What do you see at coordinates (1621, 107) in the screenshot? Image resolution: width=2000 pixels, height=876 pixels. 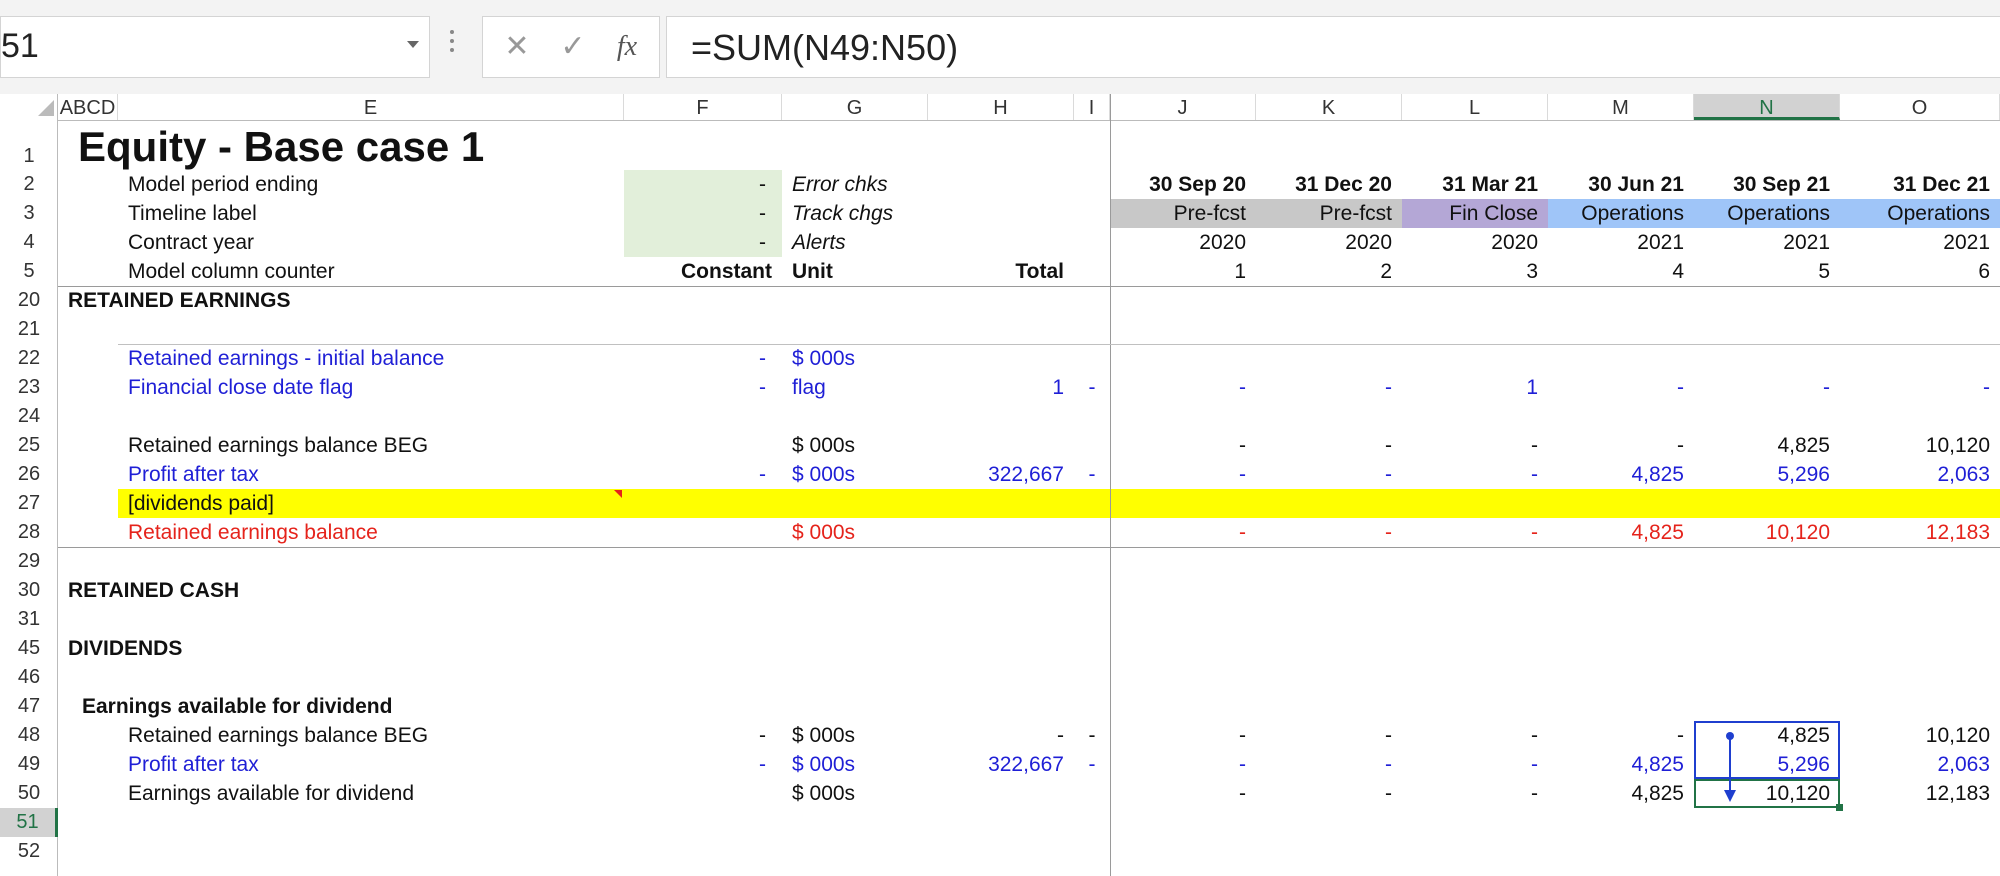 I see `column-header: M` at bounding box center [1621, 107].